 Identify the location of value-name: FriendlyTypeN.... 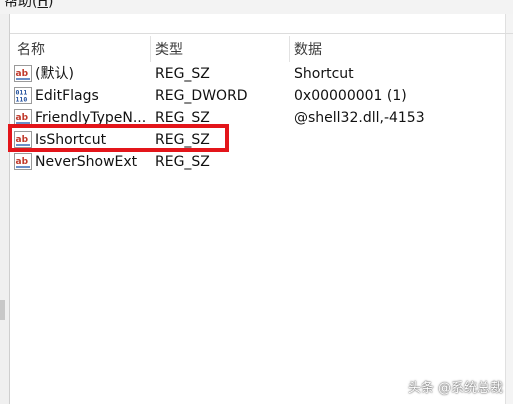
(91, 118).